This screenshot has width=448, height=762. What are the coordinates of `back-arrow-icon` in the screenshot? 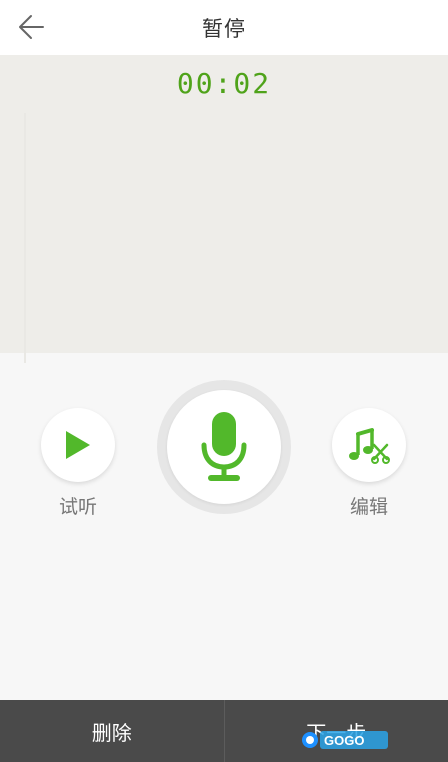 It's located at (31, 27).